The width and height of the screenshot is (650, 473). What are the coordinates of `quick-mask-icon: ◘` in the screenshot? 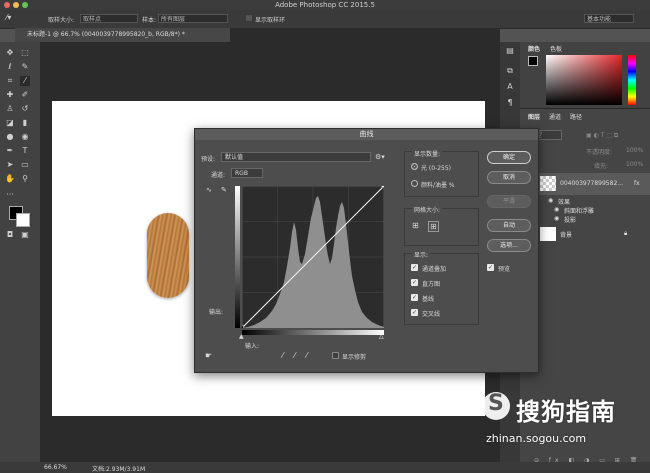 It's located at (10, 235).